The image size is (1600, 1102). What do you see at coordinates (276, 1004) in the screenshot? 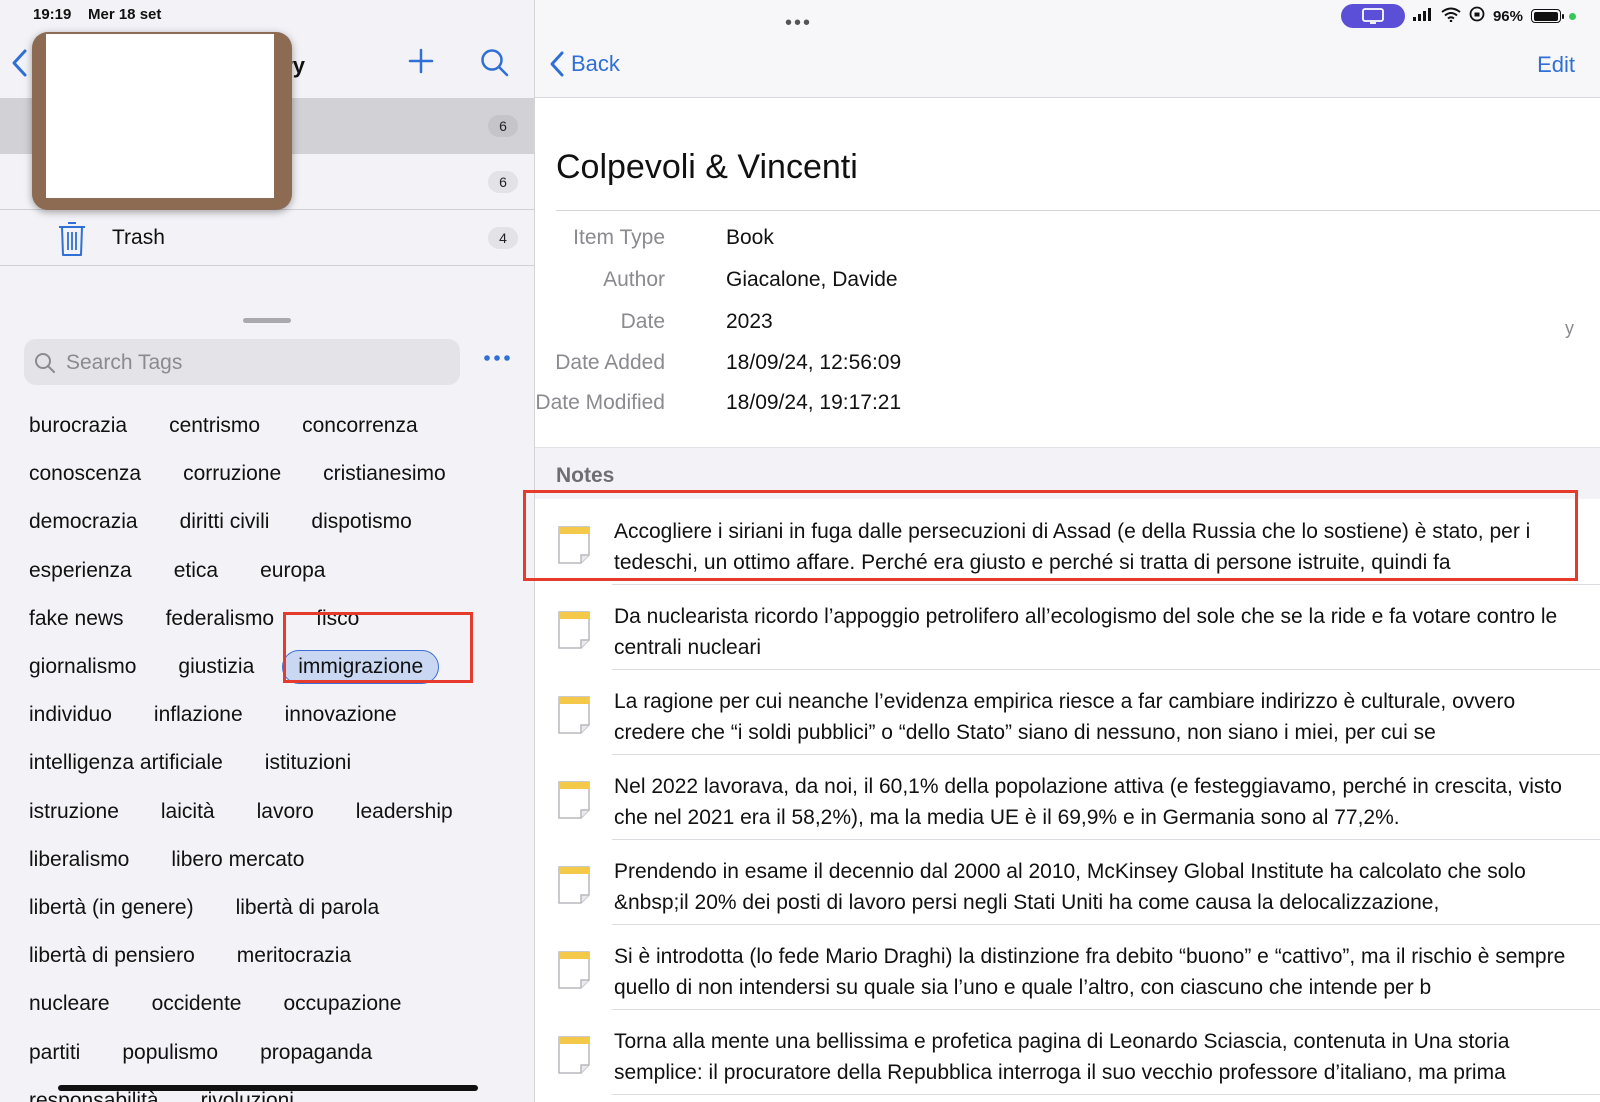
I see `tag-row: nucleare occidente occupazione` at bounding box center [276, 1004].